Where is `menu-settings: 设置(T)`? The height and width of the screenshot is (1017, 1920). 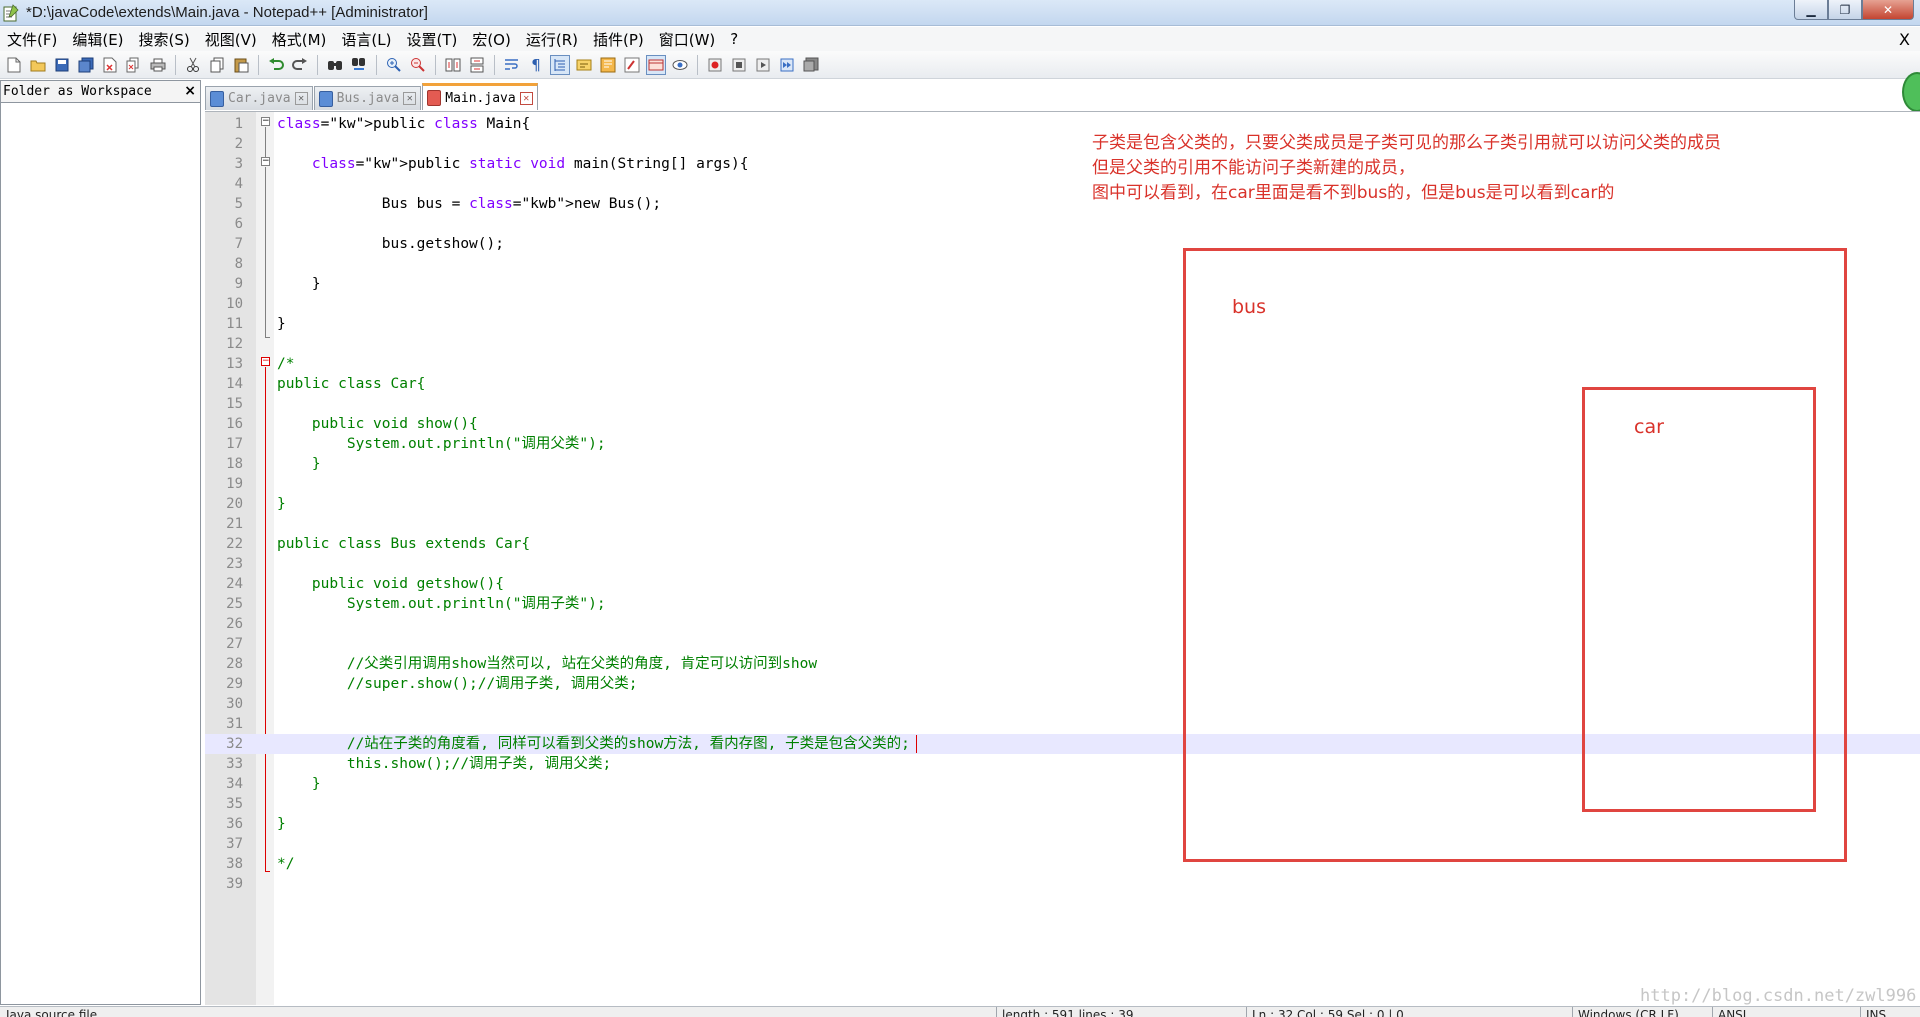
menu-settings: 设置(T) is located at coordinates (432, 39).